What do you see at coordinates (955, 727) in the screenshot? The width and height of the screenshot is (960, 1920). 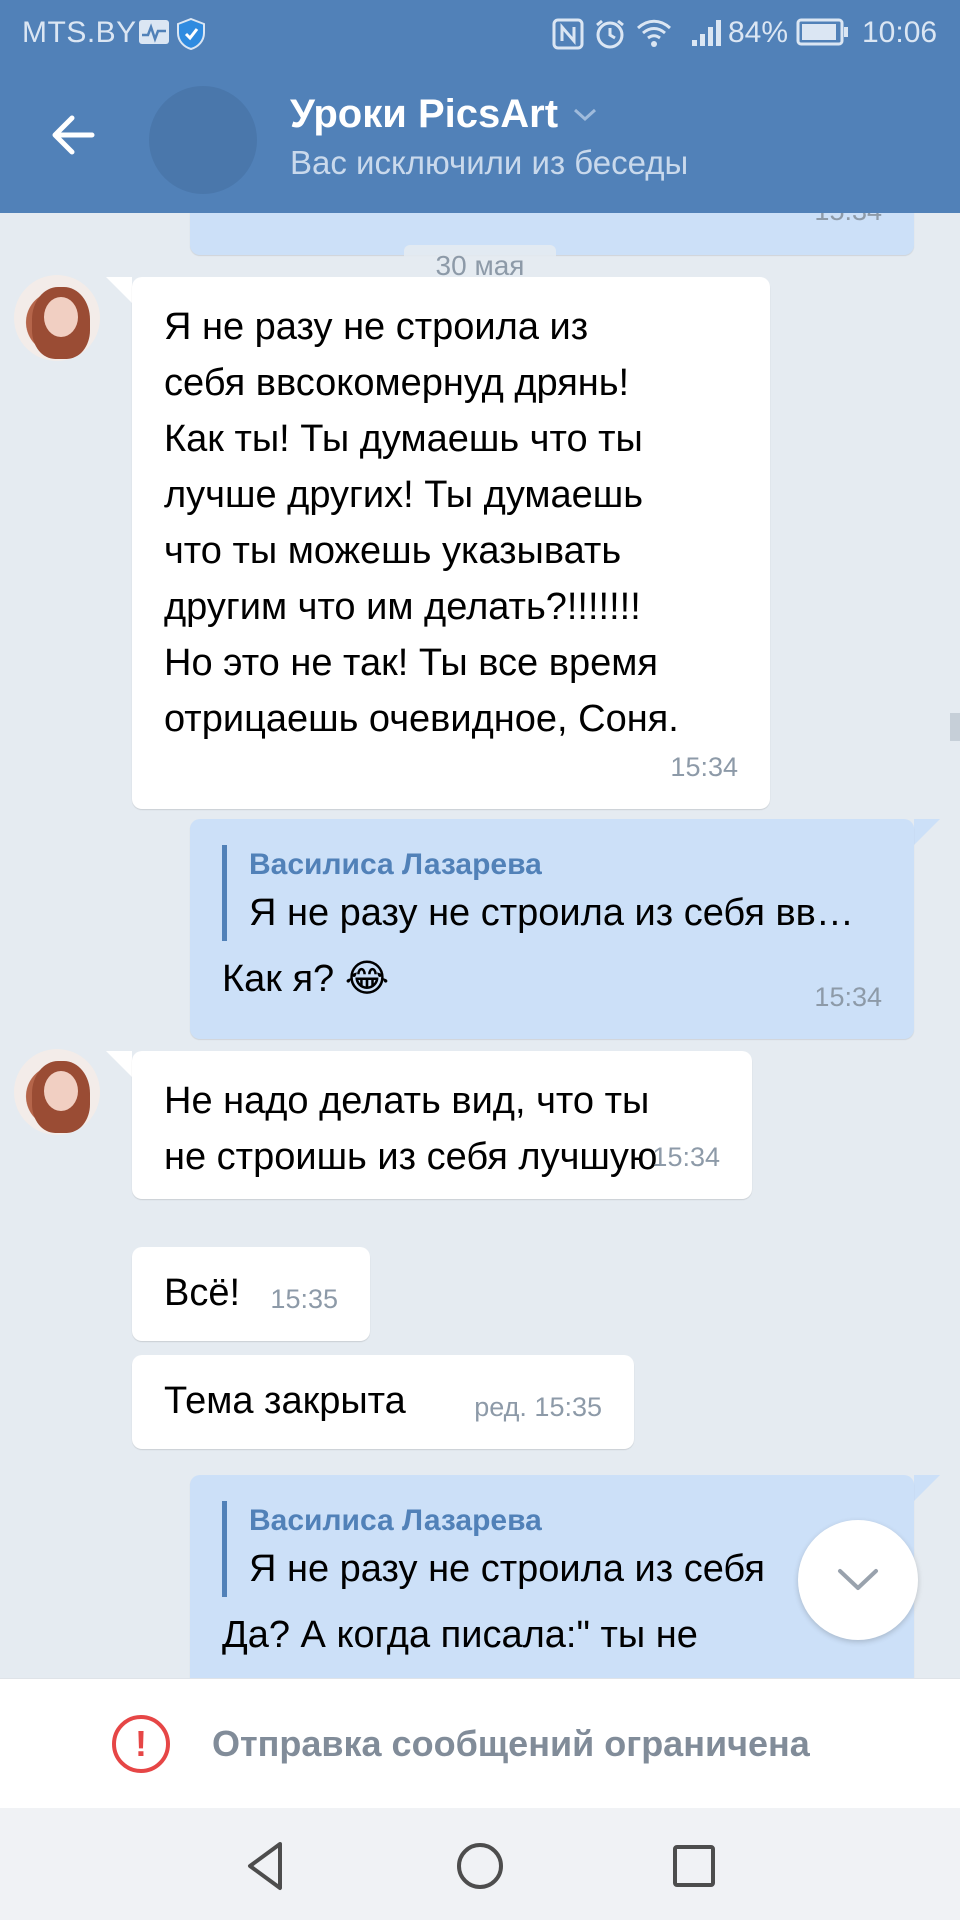 I see `scrollbar-thumb` at bounding box center [955, 727].